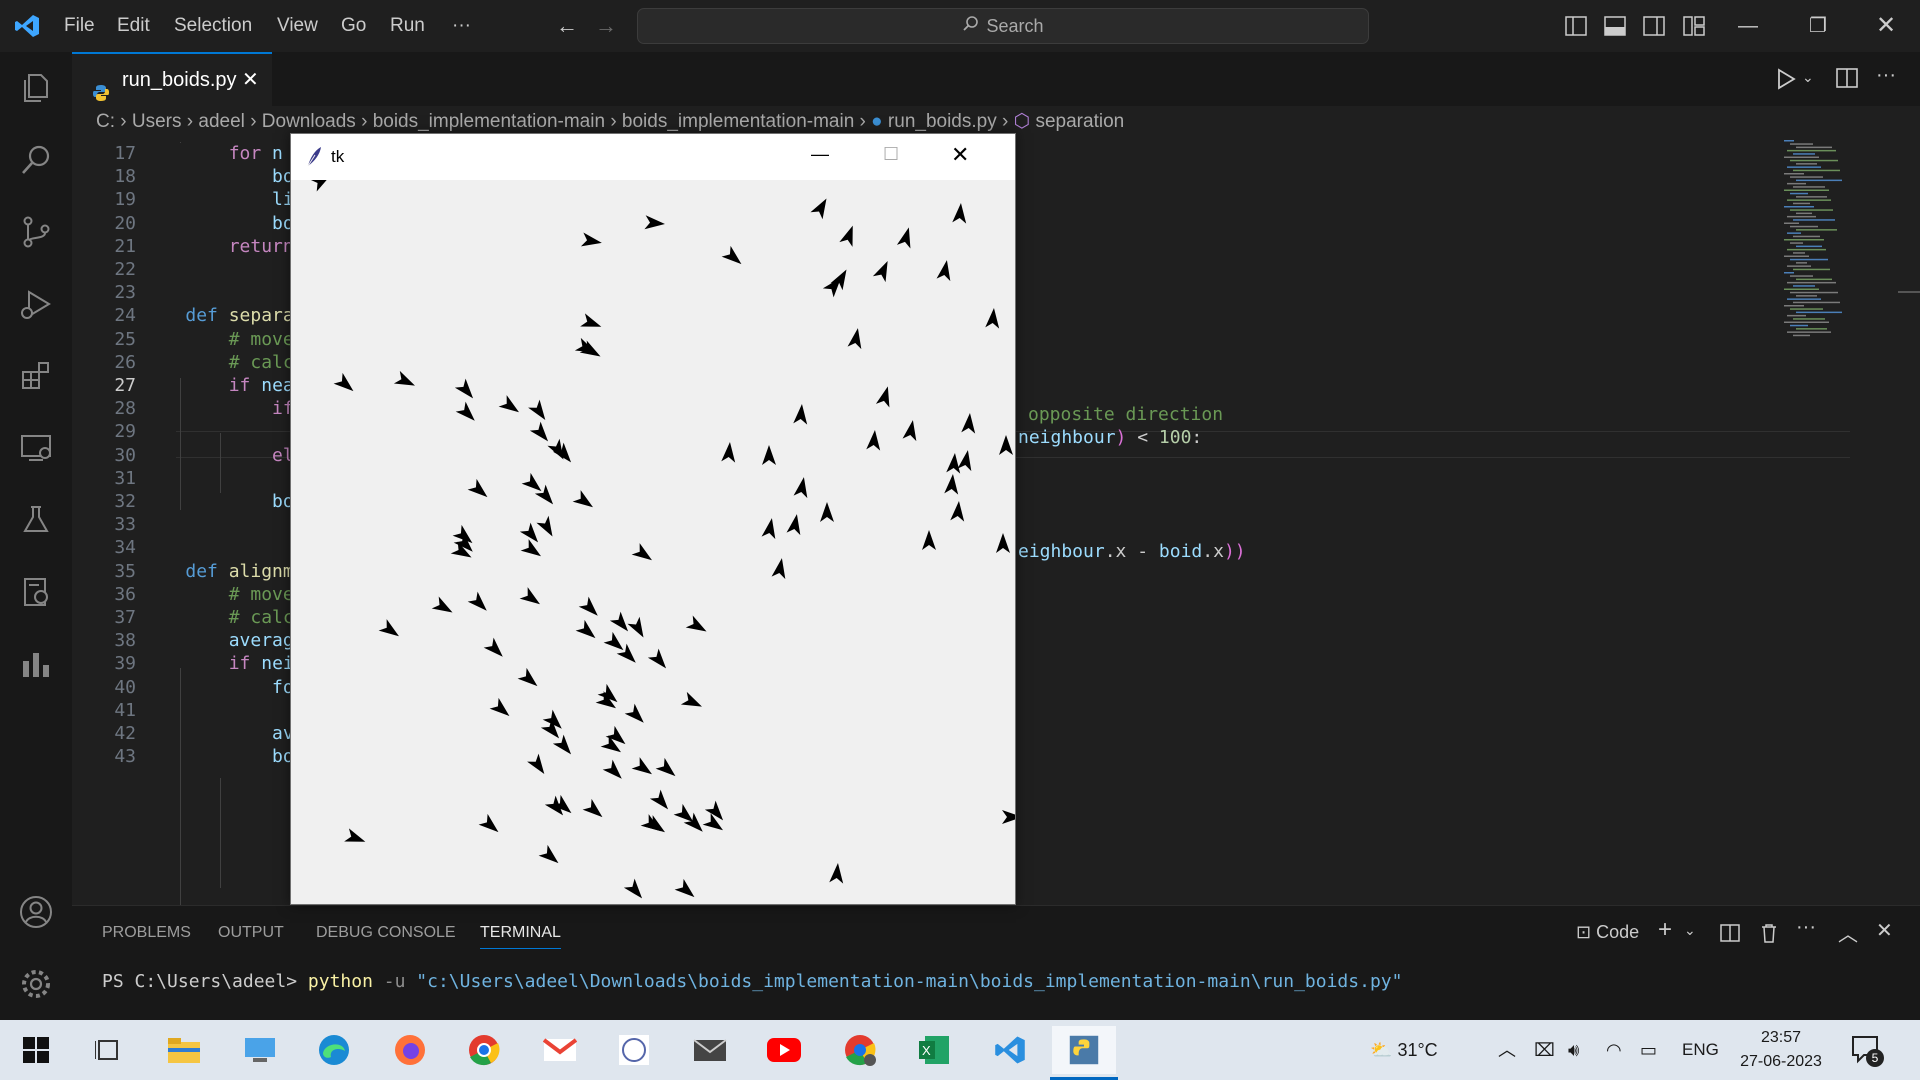 The height and width of the screenshot is (1080, 1920). Describe the element at coordinates (1700, 1050) in the screenshot. I see `language-indicator: ENG` at that location.